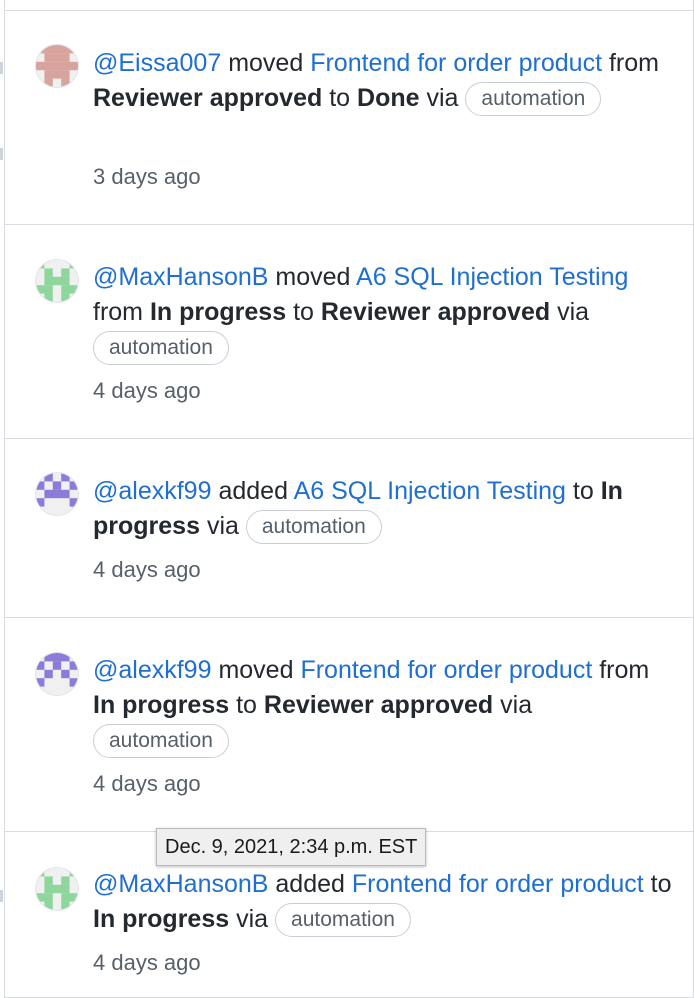 The image size is (694, 998). I want to click on to-column: In progress, so click(161, 919).